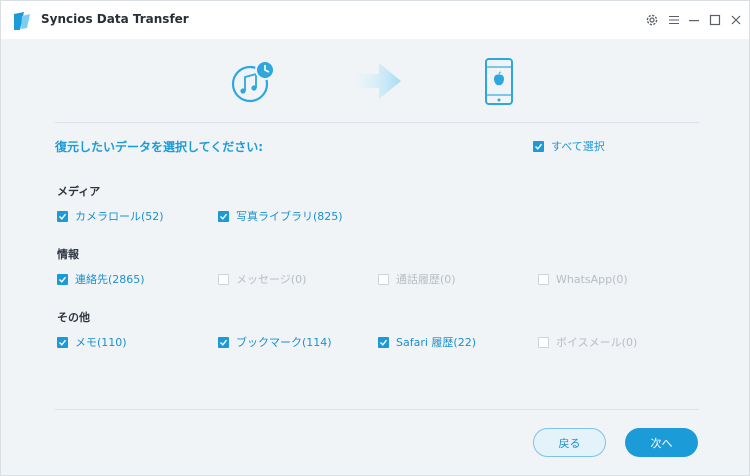 The width and height of the screenshot is (750, 476). Describe the element at coordinates (377, 122) in the screenshot. I see `top-divider` at that location.